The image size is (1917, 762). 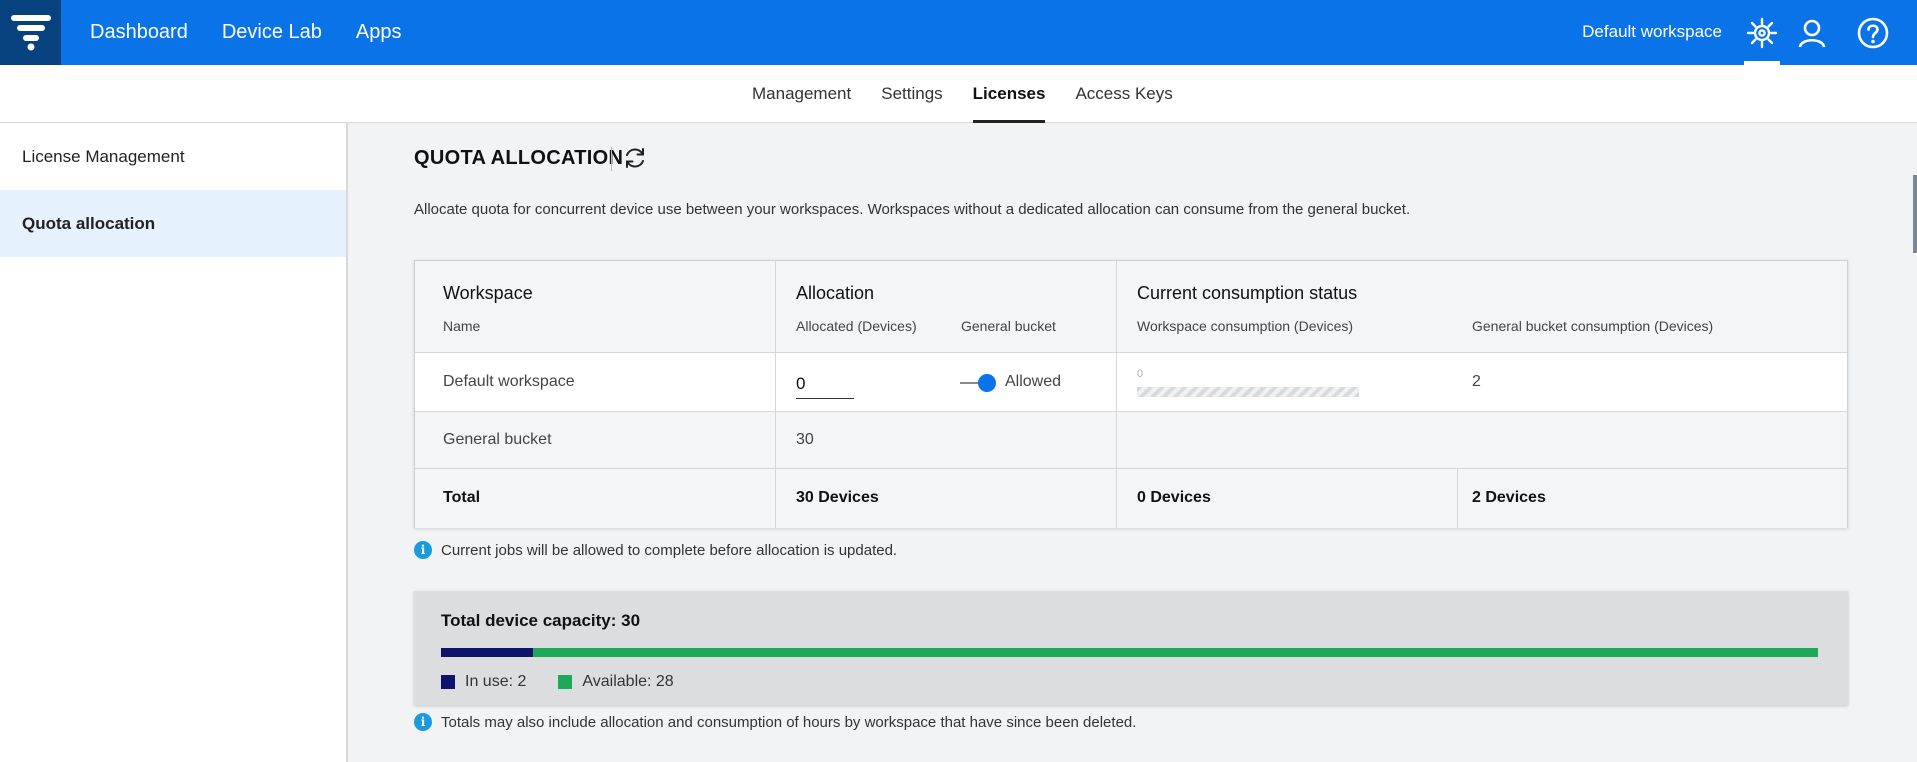 I want to click on total-label: Total, so click(x=462, y=497).